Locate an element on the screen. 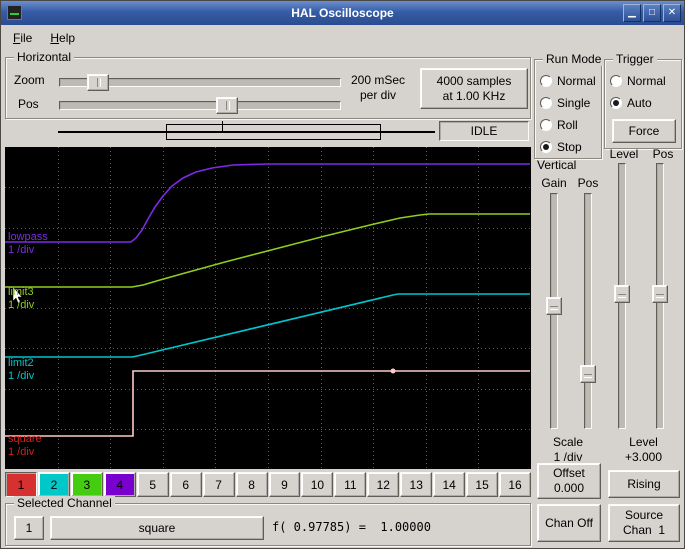  run-mode-option-stop: Stop is located at coordinates (568, 147).